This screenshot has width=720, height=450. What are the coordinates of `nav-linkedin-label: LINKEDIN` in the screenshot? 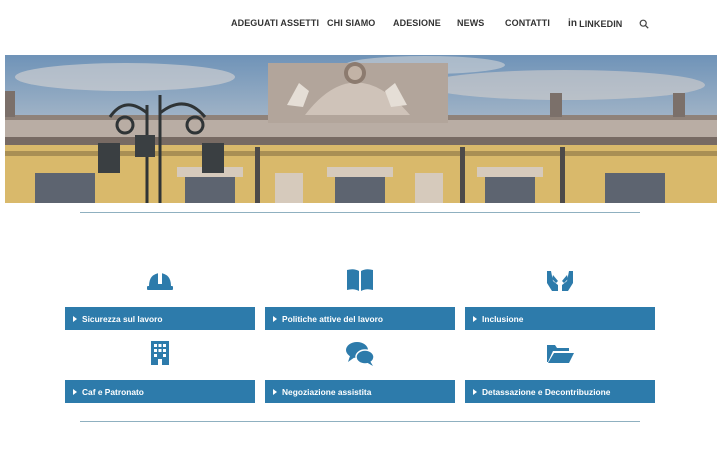 It's located at (601, 23).